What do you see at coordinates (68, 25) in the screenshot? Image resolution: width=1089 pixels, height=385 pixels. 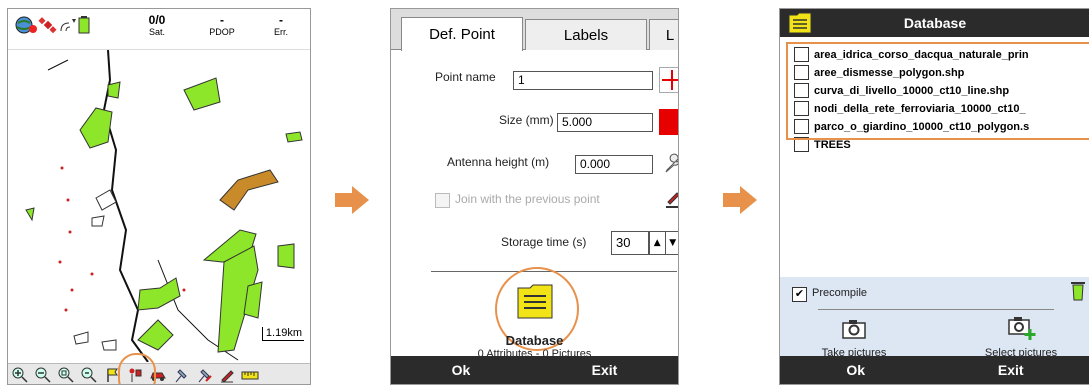 I see `signal-icon` at bounding box center [68, 25].